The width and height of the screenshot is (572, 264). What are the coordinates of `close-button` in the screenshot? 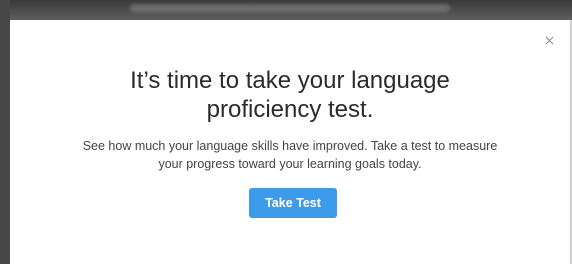 It's located at (549, 39).